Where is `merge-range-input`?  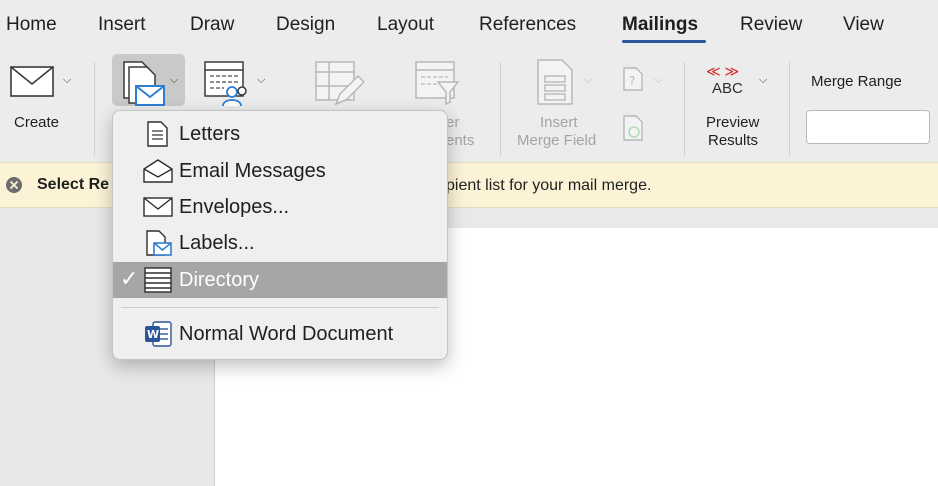
merge-range-input is located at coordinates (868, 127).